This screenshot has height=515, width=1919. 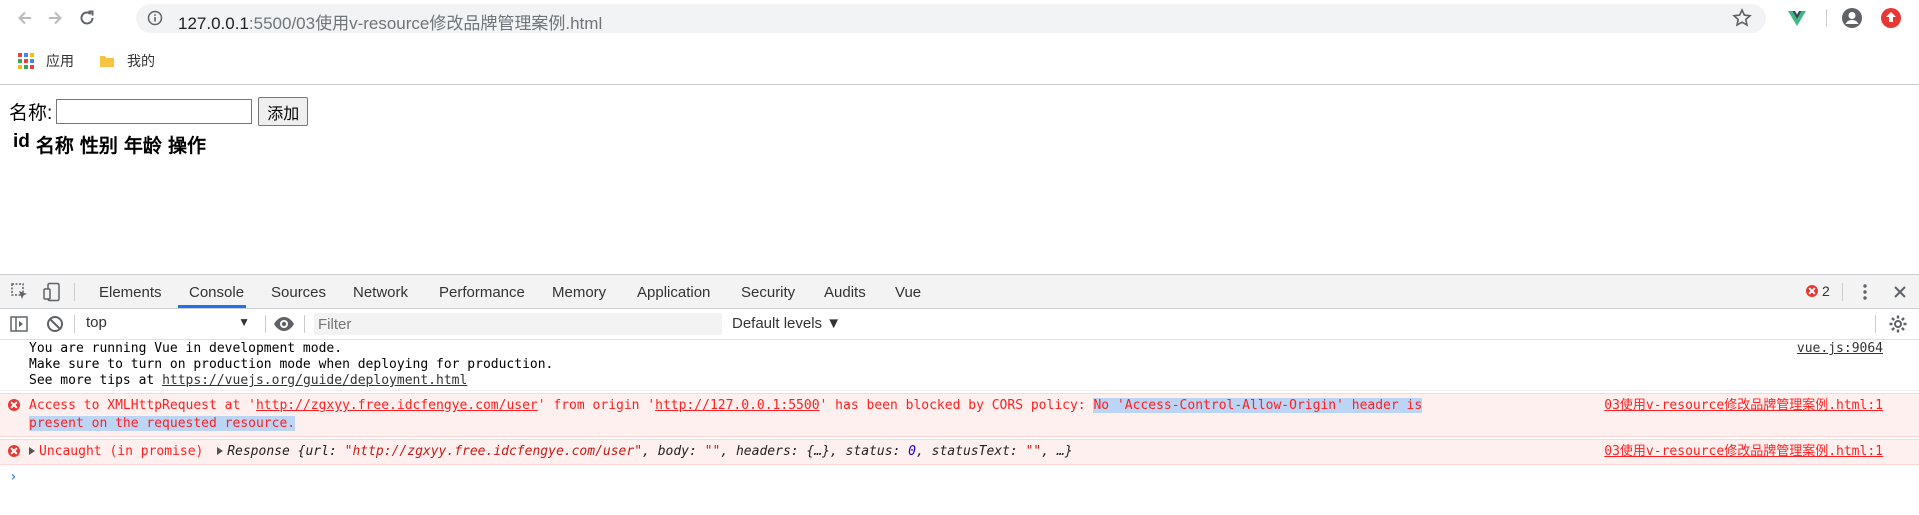 What do you see at coordinates (1033, 451) in the screenshot?
I see `response-statustext-value: ""` at bounding box center [1033, 451].